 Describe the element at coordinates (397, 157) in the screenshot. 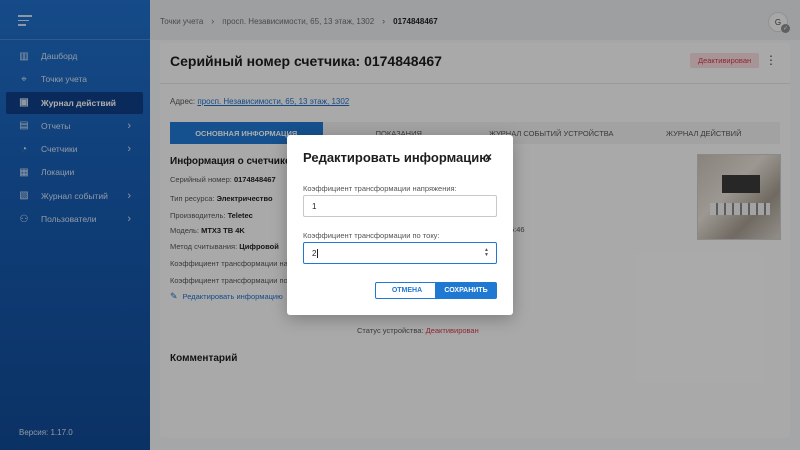

I see `dialog-title: Редактировать информацию` at that location.